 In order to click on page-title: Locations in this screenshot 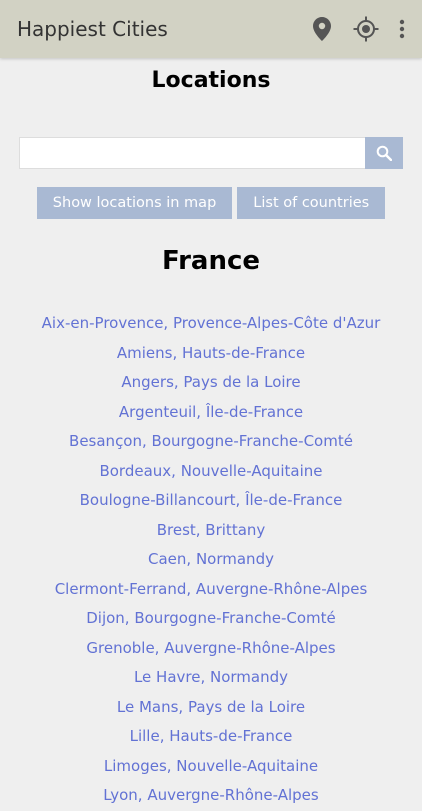, I will do `click(211, 80)`.